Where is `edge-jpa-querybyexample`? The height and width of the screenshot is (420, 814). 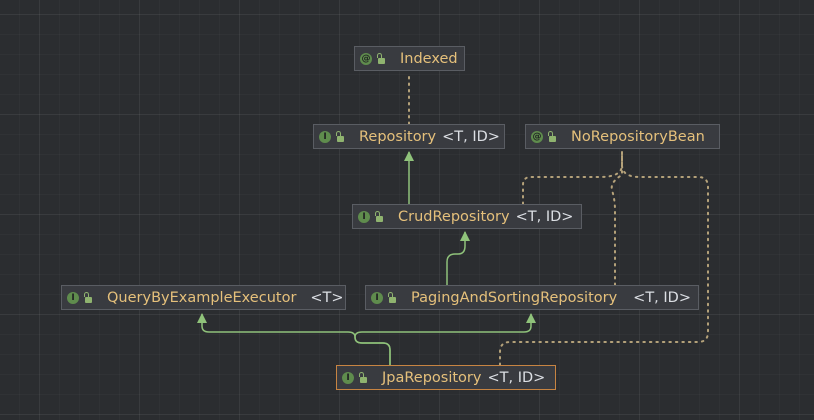
edge-jpa-querybyexample is located at coordinates (294, 339).